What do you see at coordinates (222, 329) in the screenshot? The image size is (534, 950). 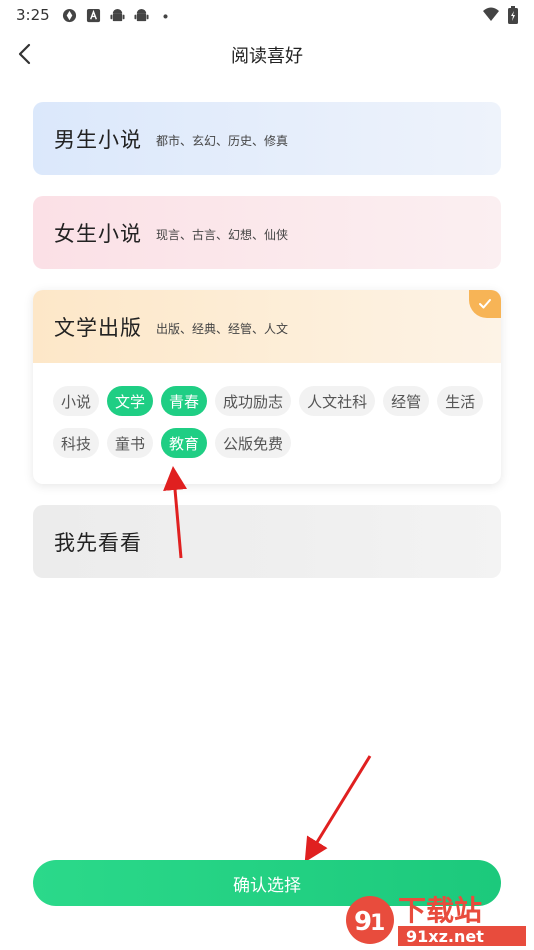 I see `card-subtitle: 出版、经典、经管、人文` at bounding box center [222, 329].